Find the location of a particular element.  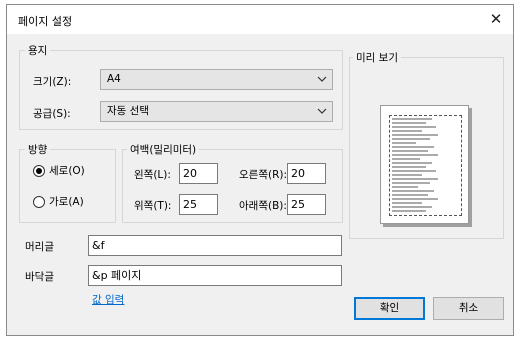

radio-unselected-icon is located at coordinates (39, 201).